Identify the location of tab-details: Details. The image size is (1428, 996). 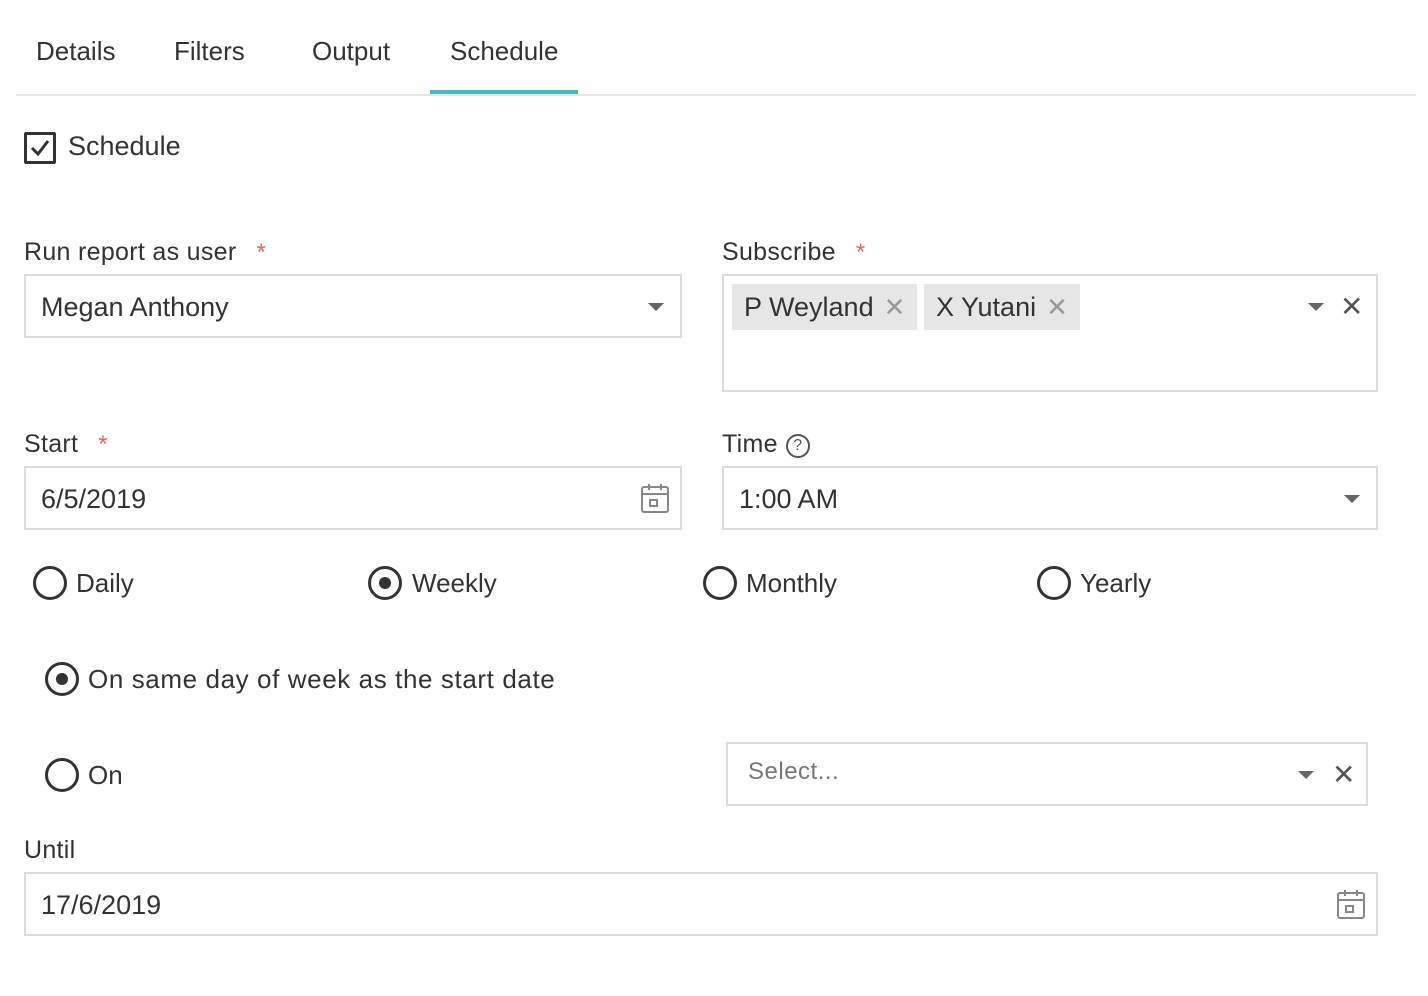
(75, 51).